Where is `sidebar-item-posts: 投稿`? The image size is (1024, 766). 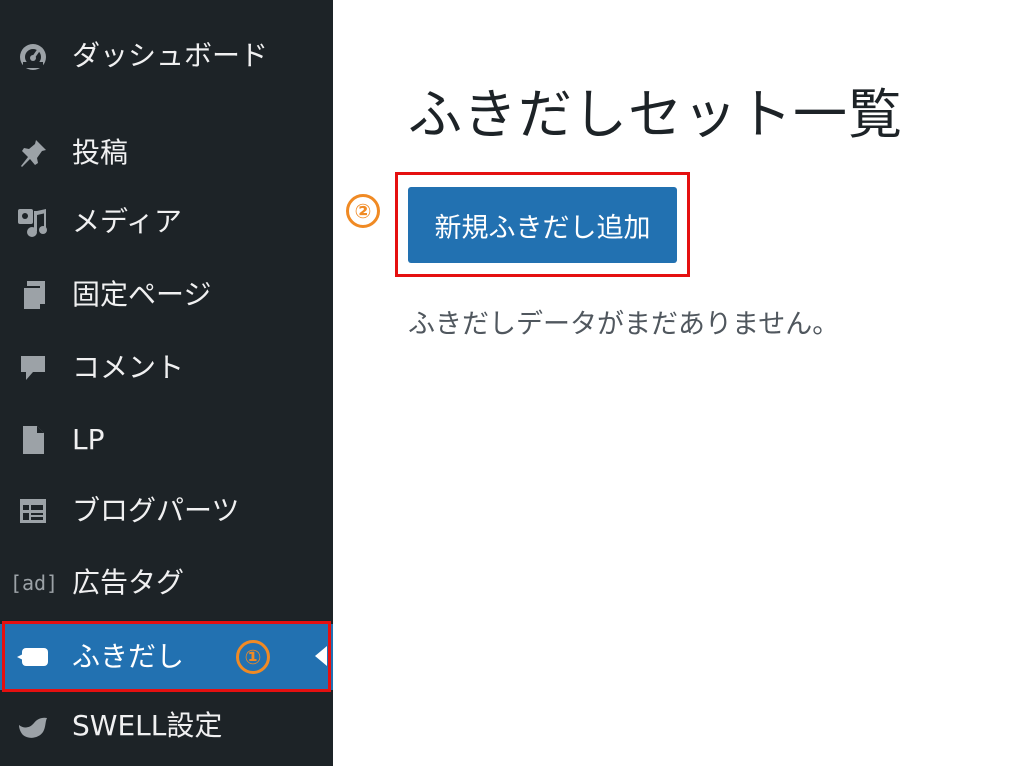
sidebar-item-posts: 投稿 is located at coordinates (166, 153).